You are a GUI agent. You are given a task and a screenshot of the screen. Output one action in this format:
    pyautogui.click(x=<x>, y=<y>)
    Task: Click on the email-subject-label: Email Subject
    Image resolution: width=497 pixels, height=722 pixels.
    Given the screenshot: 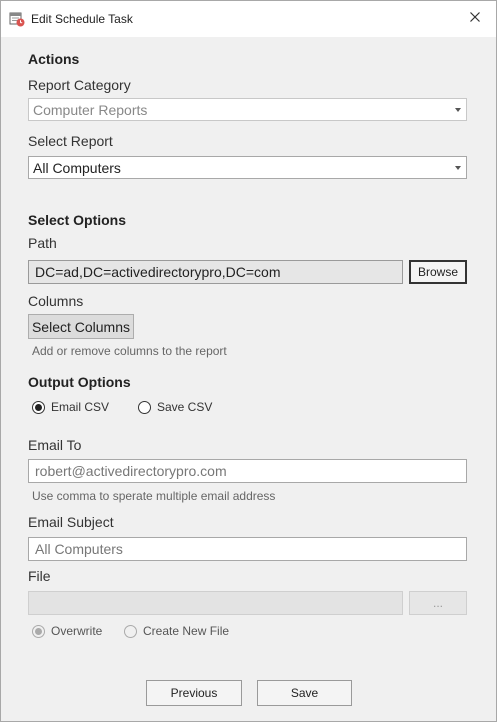 What is the action you would take?
    pyautogui.click(x=71, y=522)
    